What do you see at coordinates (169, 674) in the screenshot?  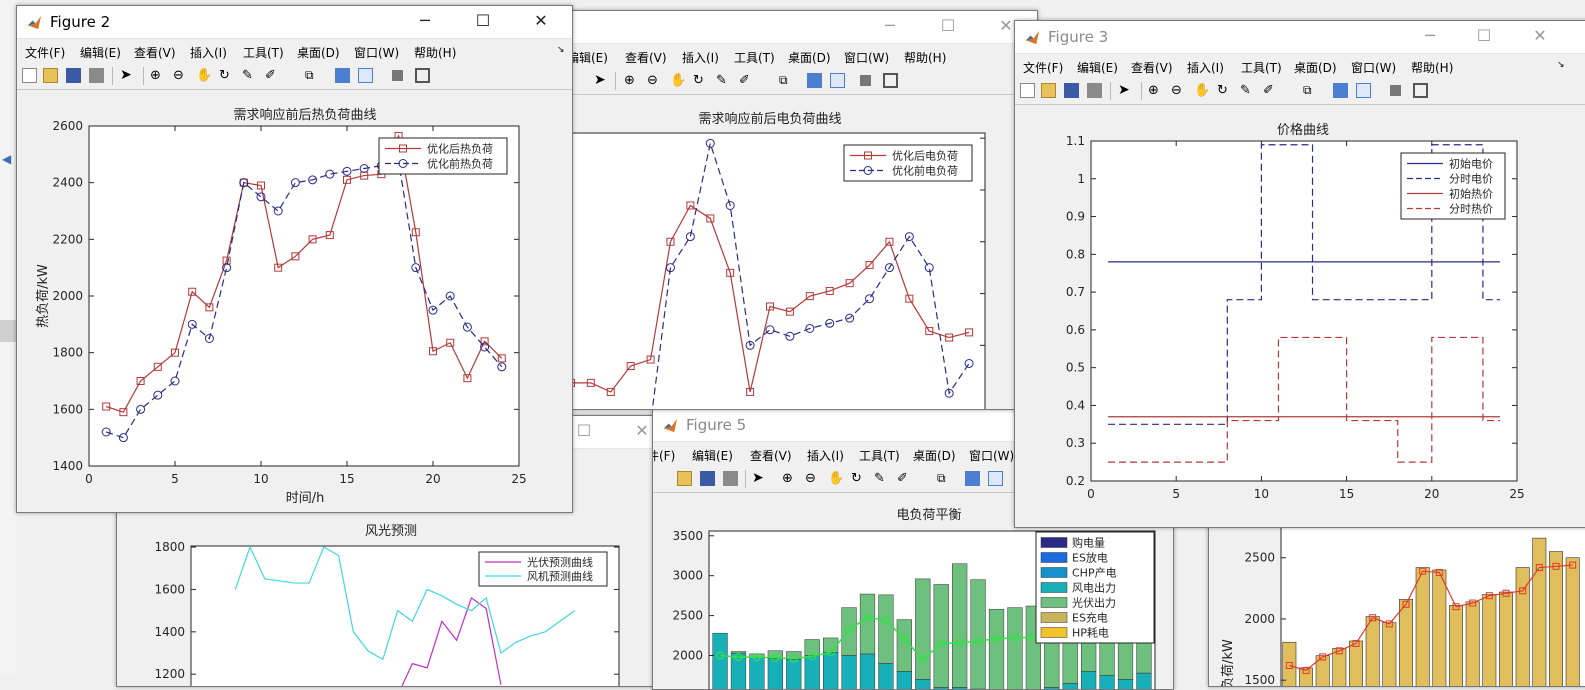 I see `y-tick-label: 1200` at bounding box center [169, 674].